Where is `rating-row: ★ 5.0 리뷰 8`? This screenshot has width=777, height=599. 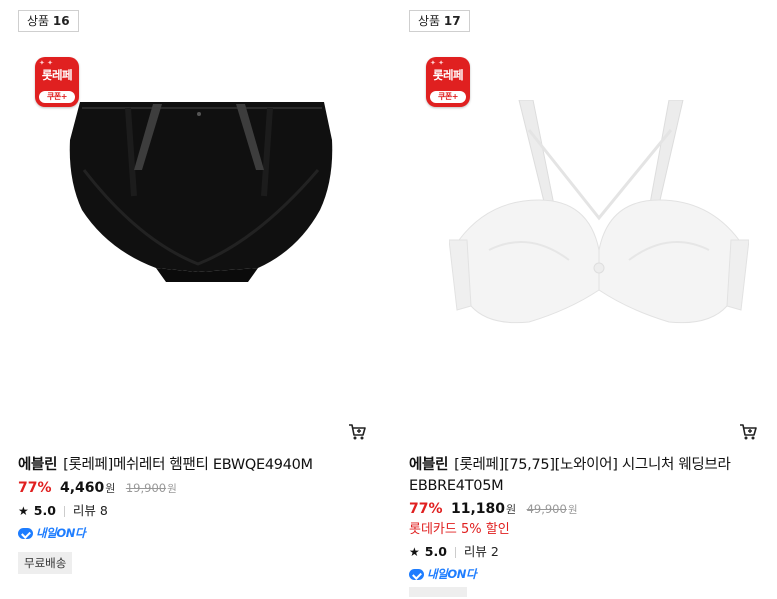 rating-row: ★ 5.0 리뷰 8 is located at coordinates (194, 511).